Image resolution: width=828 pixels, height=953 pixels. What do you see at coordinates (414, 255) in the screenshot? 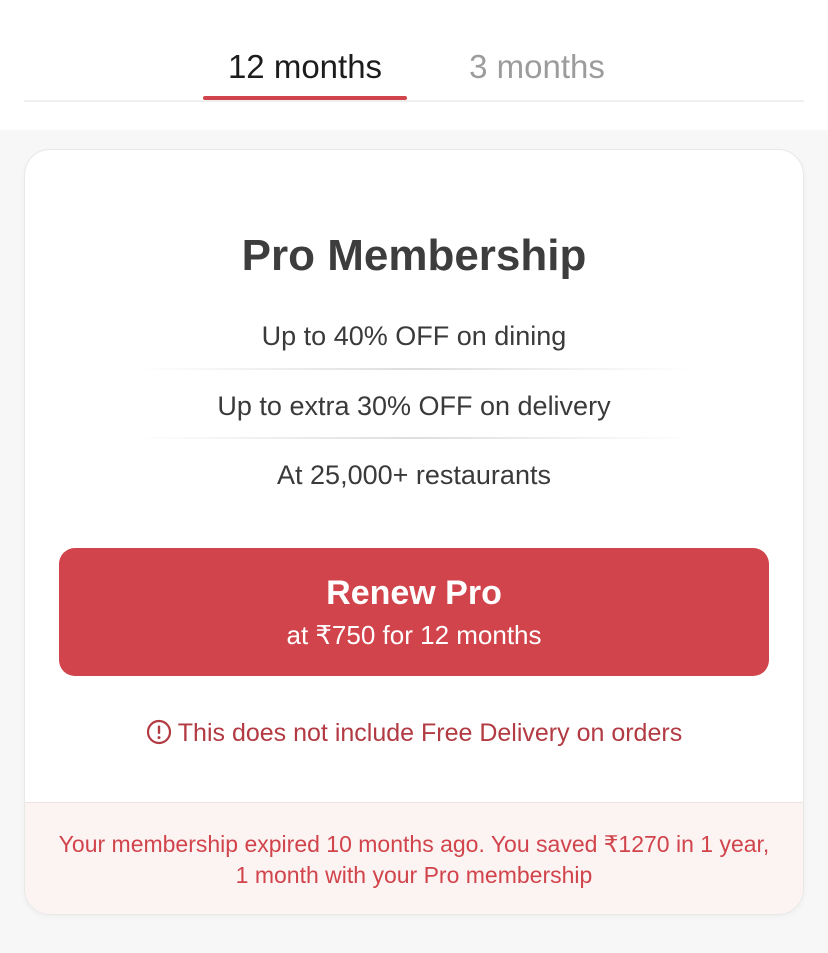
I see `card-title: Pro Membership` at bounding box center [414, 255].